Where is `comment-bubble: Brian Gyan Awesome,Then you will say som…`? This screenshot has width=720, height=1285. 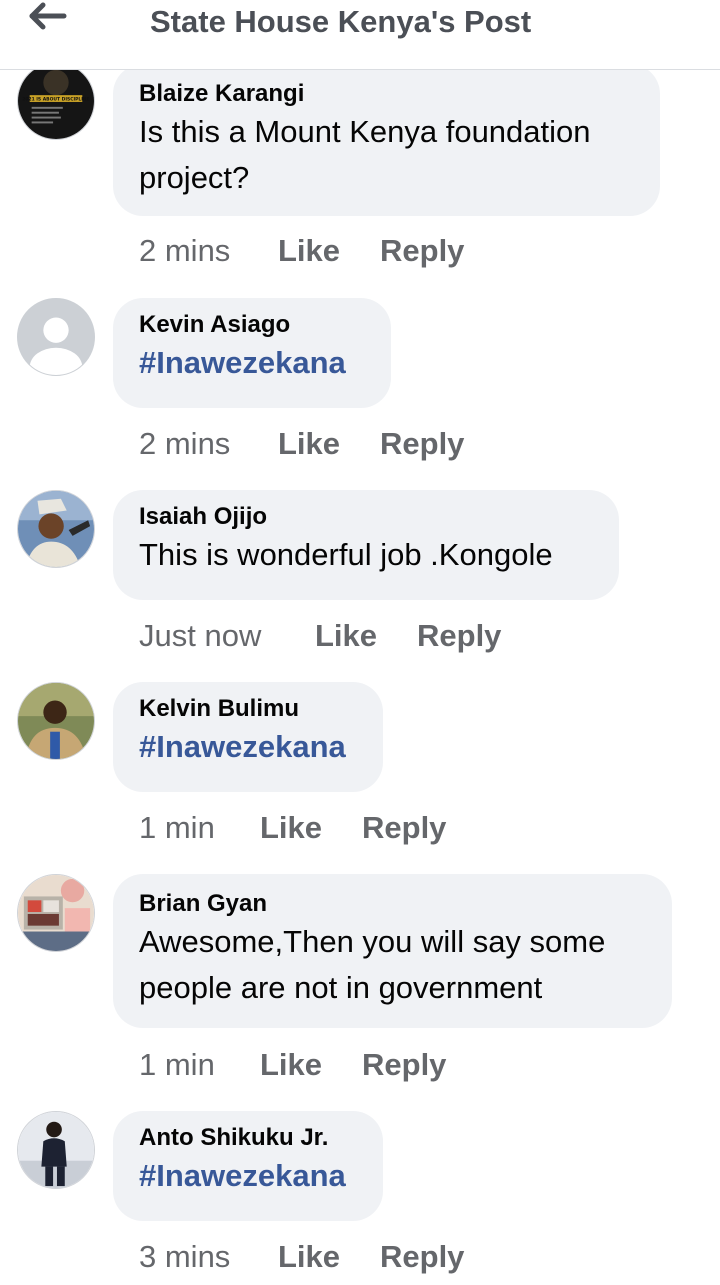 comment-bubble: Brian Gyan Awesome,Then you will say som… is located at coordinates (392, 951).